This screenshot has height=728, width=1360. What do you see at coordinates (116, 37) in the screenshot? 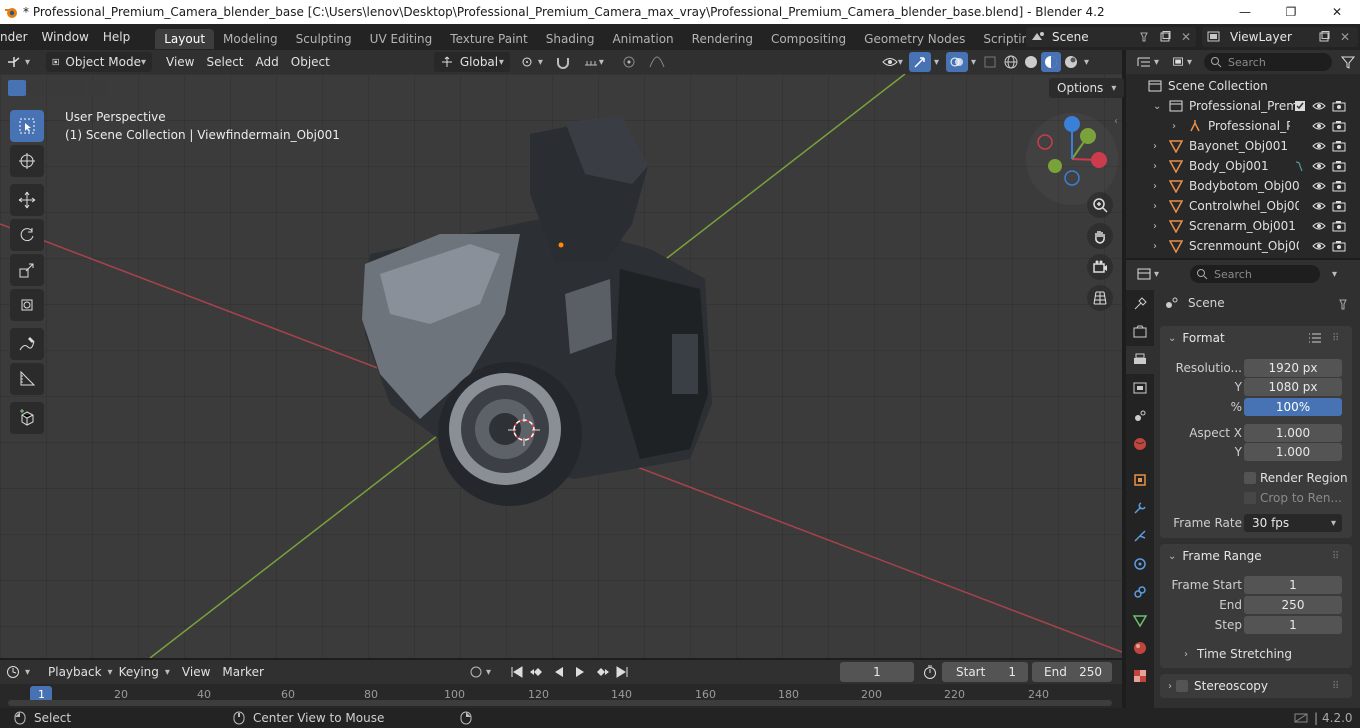
I see `menu-help: Help` at bounding box center [116, 37].